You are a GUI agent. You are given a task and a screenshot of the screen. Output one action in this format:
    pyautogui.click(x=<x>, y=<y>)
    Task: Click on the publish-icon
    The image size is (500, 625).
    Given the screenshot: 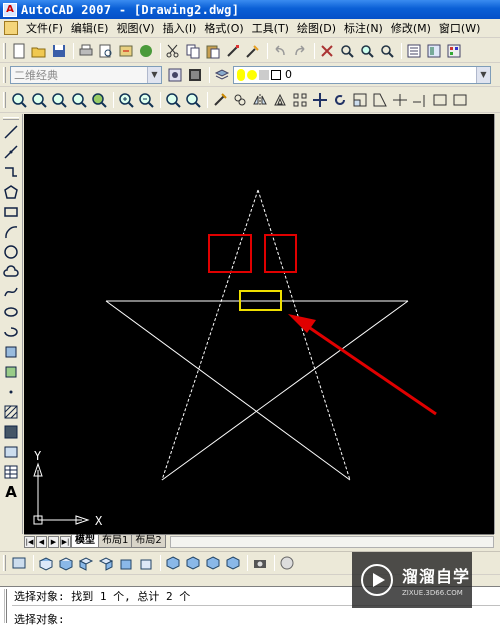 What is the action you would take?
    pyautogui.click(x=126, y=51)
    